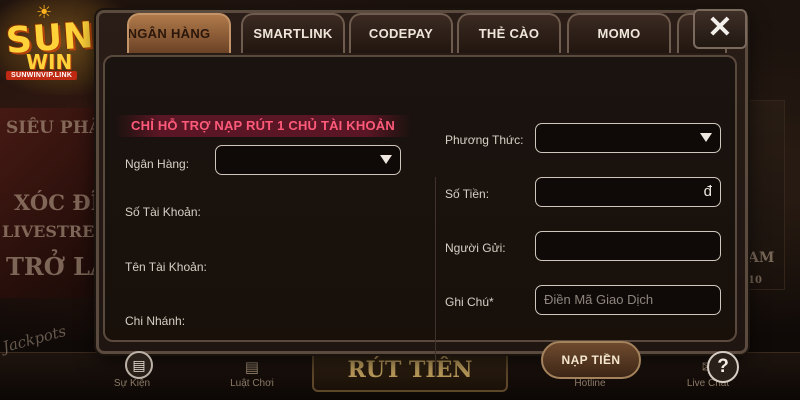 The width and height of the screenshot is (800, 400). What do you see at coordinates (263, 126) in the screenshot?
I see `notice-banner: CHỈ HỖ TRỢ NẠP RÚT 1 CHỦ TÀI KHOẢN` at bounding box center [263, 126].